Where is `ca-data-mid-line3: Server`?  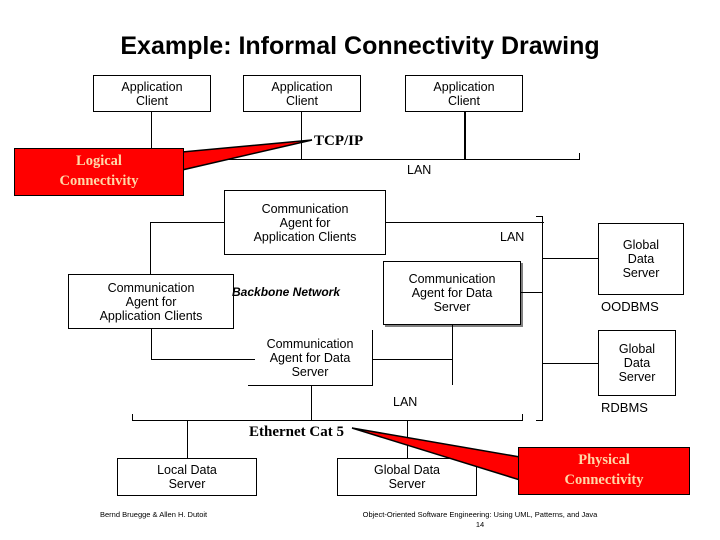
ca-data-mid-line3: Server is located at coordinates (310, 371).